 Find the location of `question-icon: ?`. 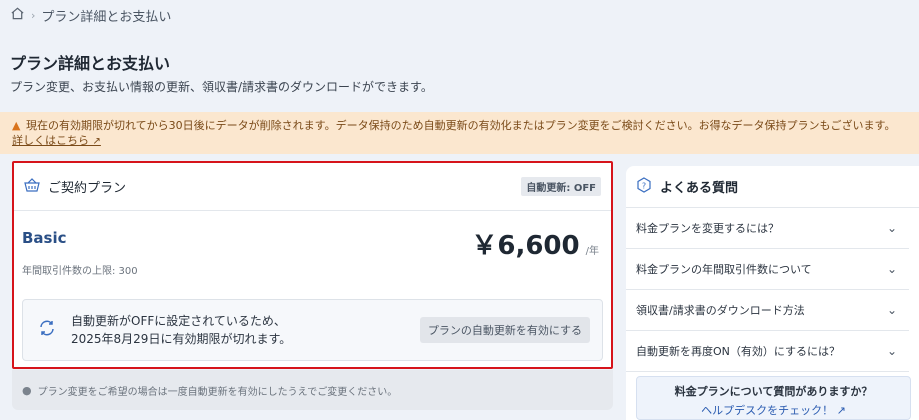

question-icon: ? is located at coordinates (645, 186).